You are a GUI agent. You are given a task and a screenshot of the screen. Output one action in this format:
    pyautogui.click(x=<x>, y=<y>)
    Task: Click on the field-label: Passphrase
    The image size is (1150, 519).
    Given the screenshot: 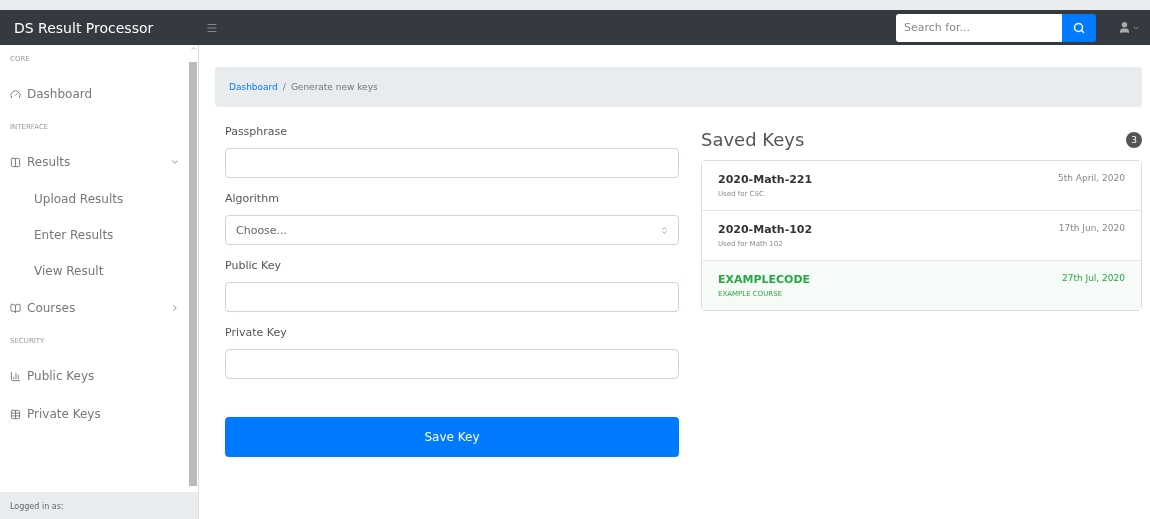 What is the action you would take?
    pyautogui.click(x=257, y=131)
    